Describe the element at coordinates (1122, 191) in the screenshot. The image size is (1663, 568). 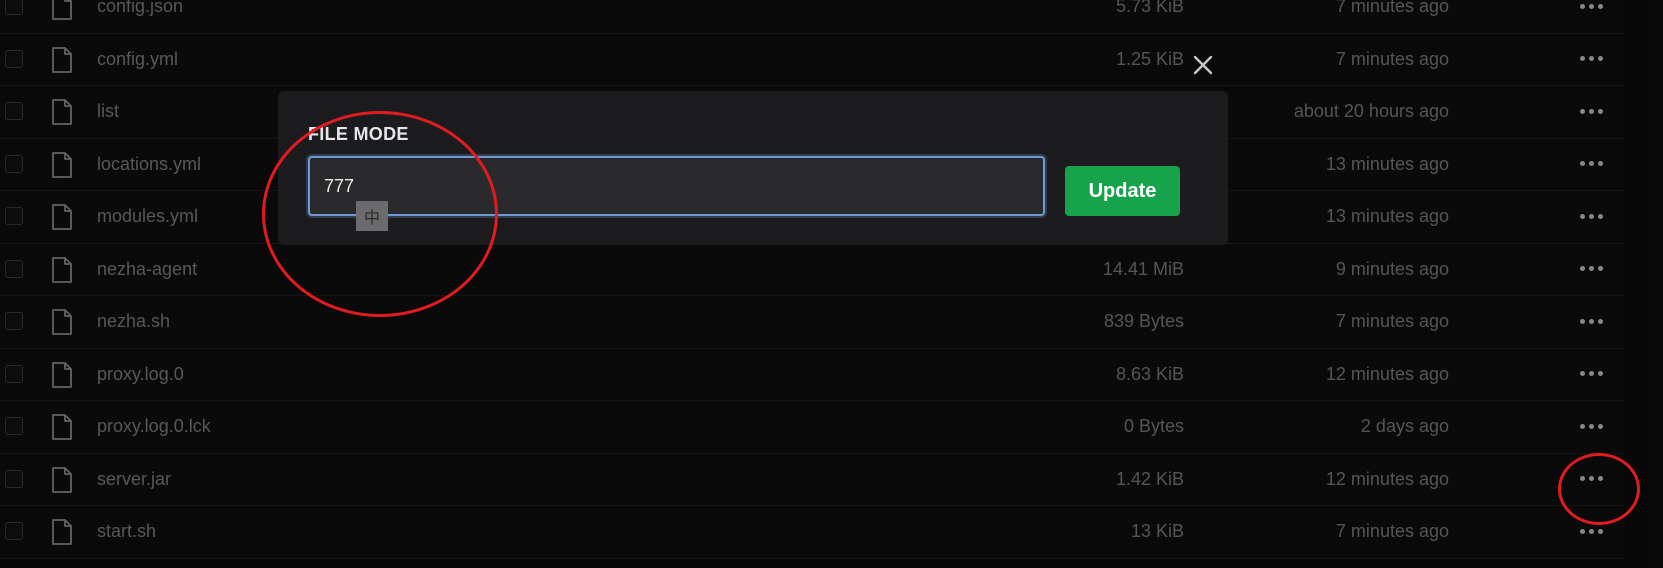
I see `update-button: Update` at that location.